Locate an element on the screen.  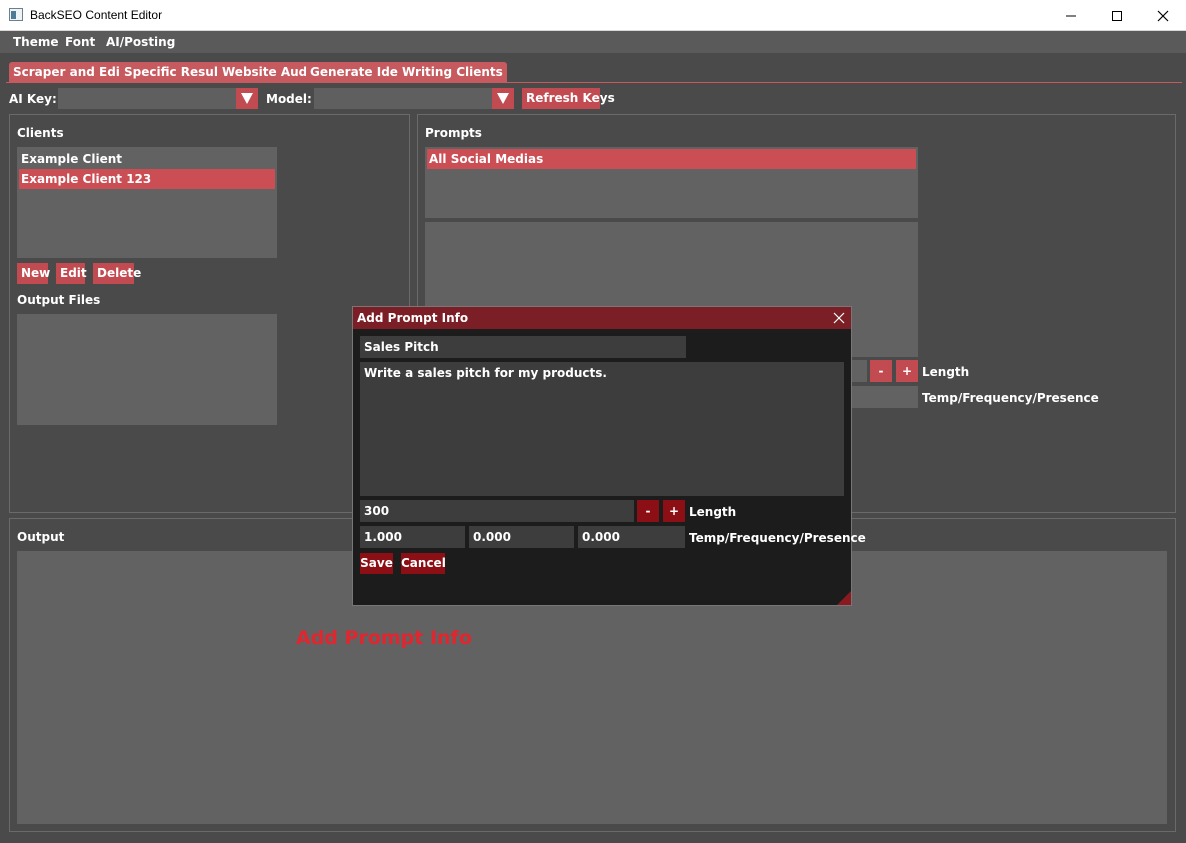
ai-key-select is located at coordinates (147, 98).